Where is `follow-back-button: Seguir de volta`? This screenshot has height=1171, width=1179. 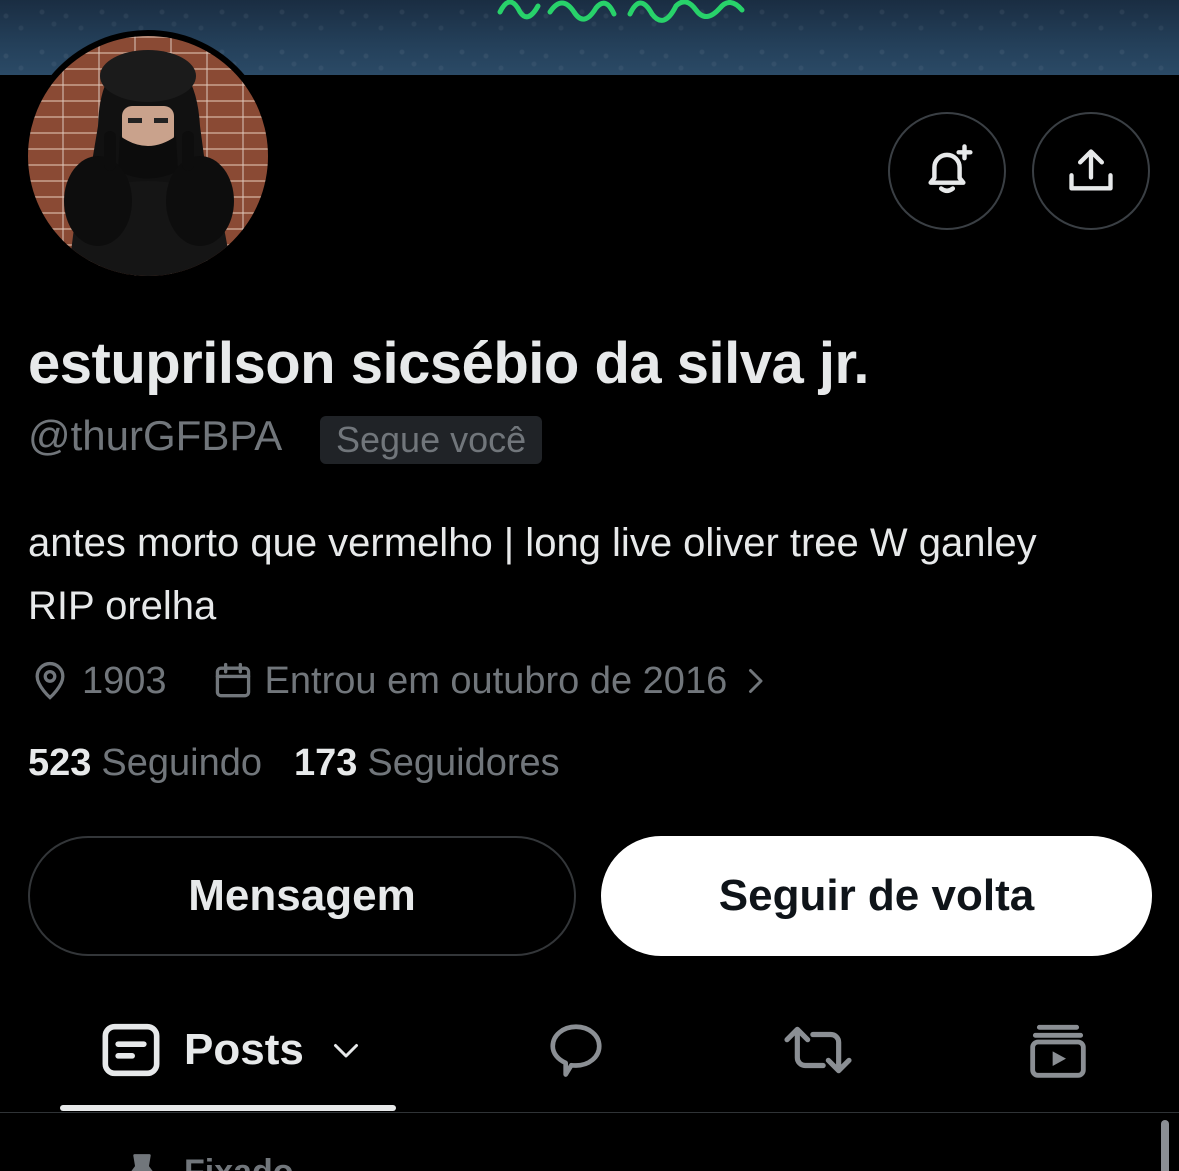 follow-back-button: Seguir de volta is located at coordinates (876, 896).